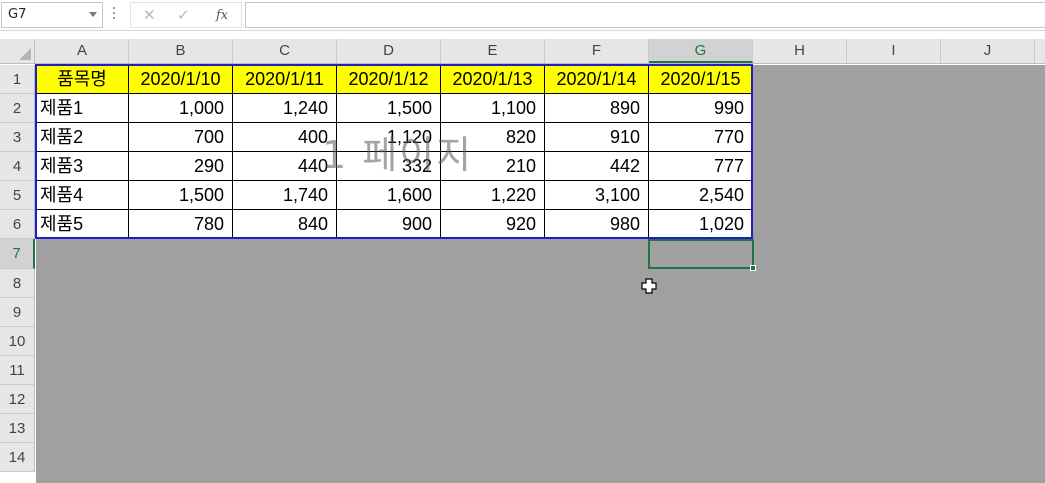 This screenshot has height=483, width=1045. What do you see at coordinates (181, 51) in the screenshot?
I see `column-header-b: B` at bounding box center [181, 51].